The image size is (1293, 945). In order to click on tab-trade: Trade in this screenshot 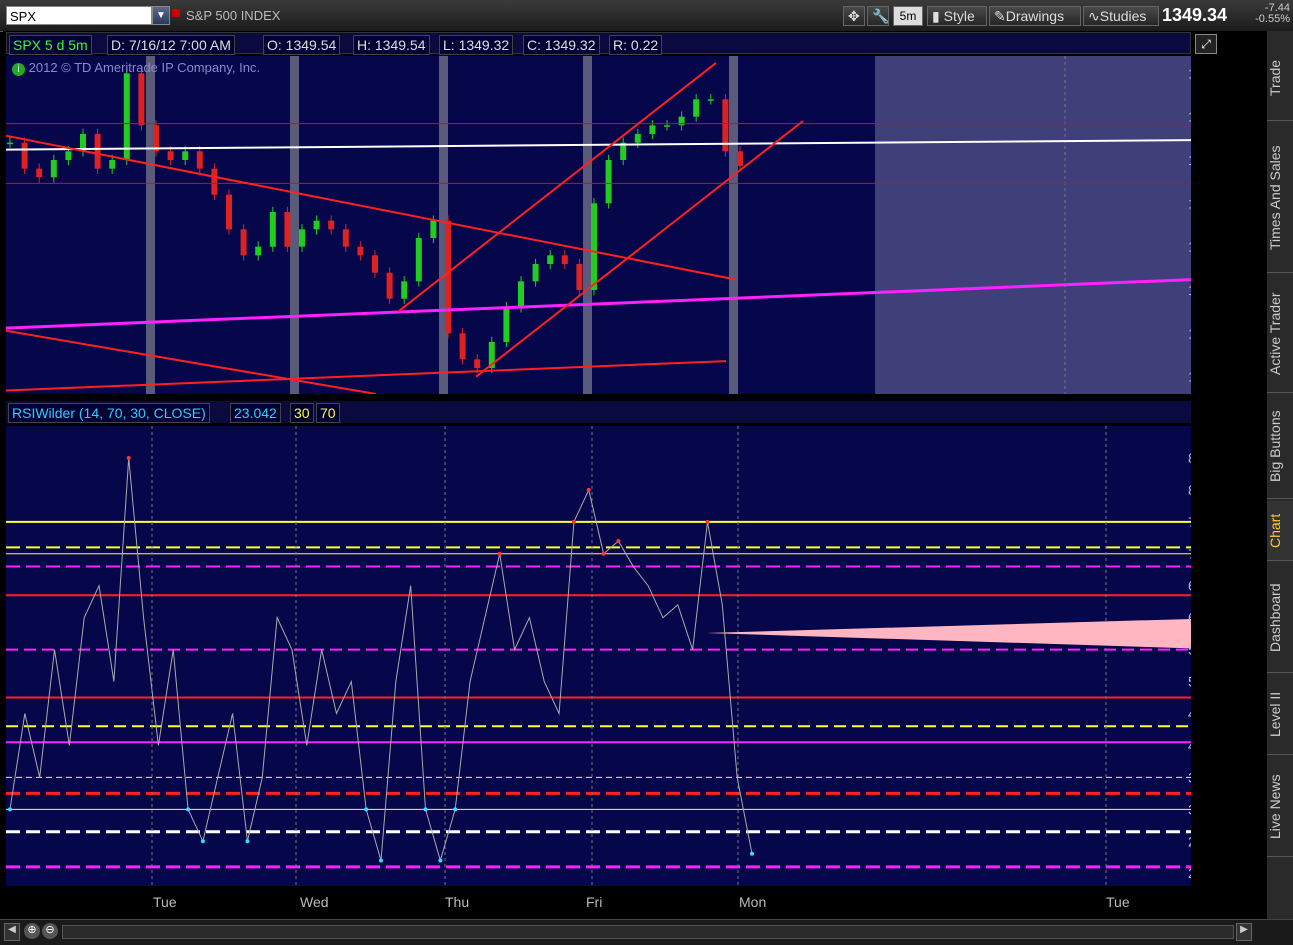, I will do `click(1280, 78)`.